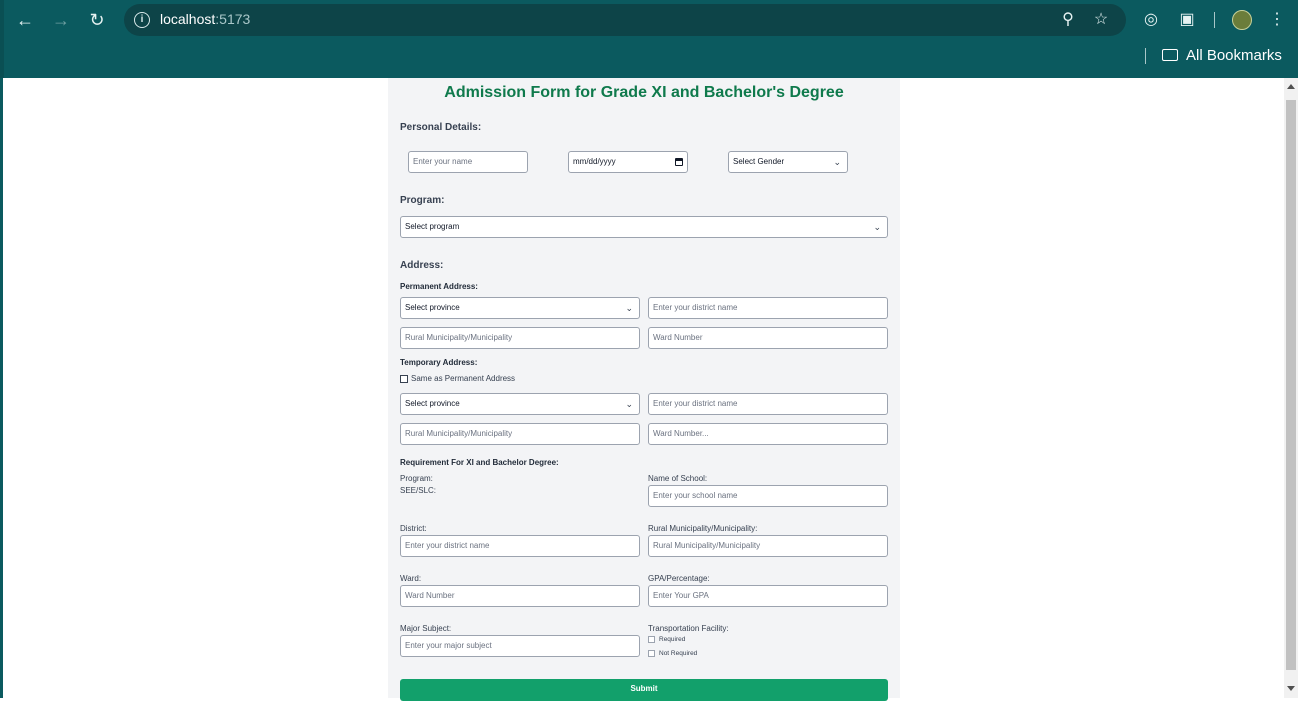 The image size is (1298, 701). I want to click on url-text: localhost:5173, so click(205, 19).